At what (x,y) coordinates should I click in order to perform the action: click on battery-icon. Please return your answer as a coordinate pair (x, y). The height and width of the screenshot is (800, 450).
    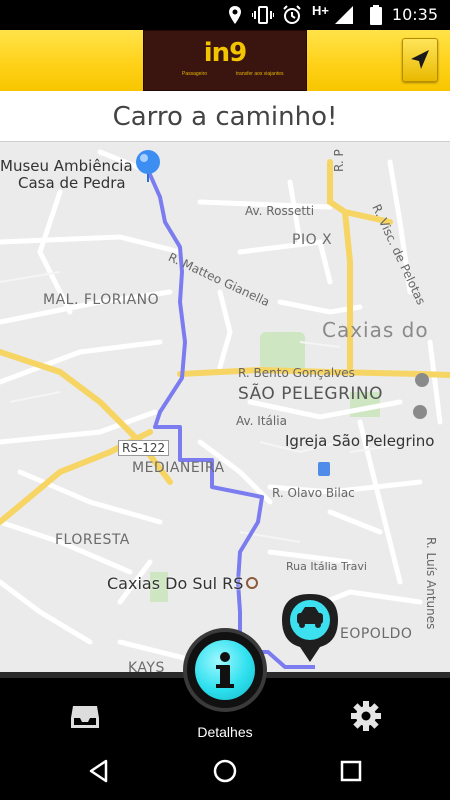
    Looking at the image, I should click on (376, 15).